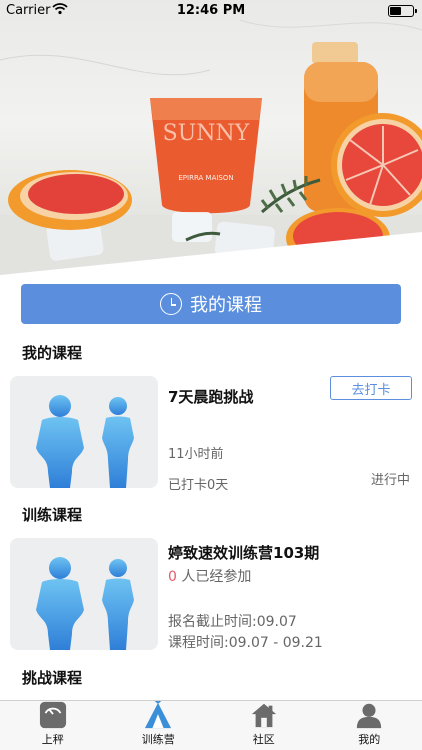  What do you see at coordinates (263, 739) in the screenshot?
I see `tab-label-community: 社区` at bounding box center [263, 739].